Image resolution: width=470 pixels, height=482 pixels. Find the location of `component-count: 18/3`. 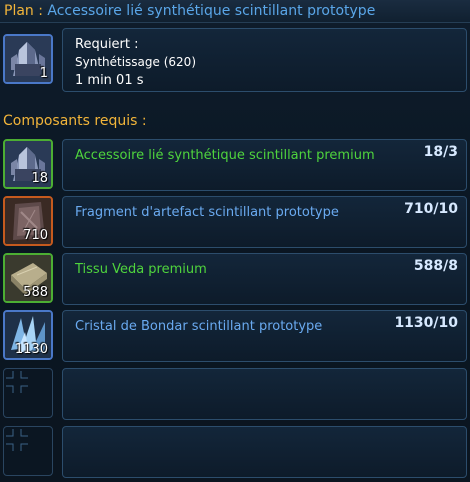

component-count: 18/3 is located at coordinates (440, 152).